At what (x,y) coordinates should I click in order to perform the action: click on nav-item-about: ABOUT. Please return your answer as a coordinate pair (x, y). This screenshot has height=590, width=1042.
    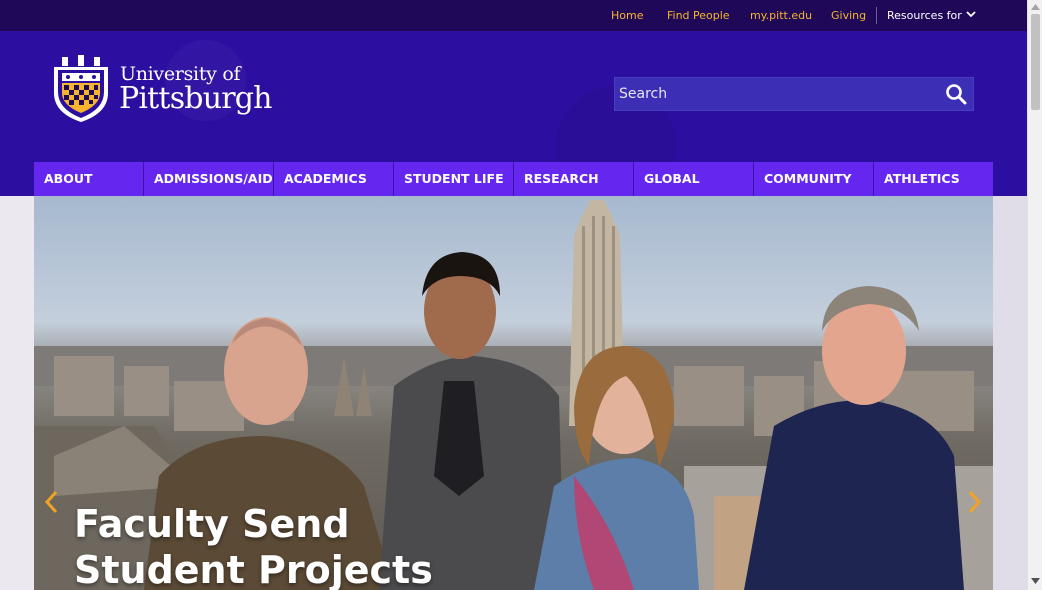
    Looking at the image, I should click on (89, 179).